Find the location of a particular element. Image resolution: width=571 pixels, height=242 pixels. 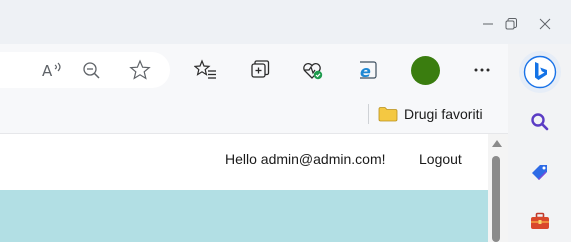

ie-mode-button: e is located at coordinates (367, 70).